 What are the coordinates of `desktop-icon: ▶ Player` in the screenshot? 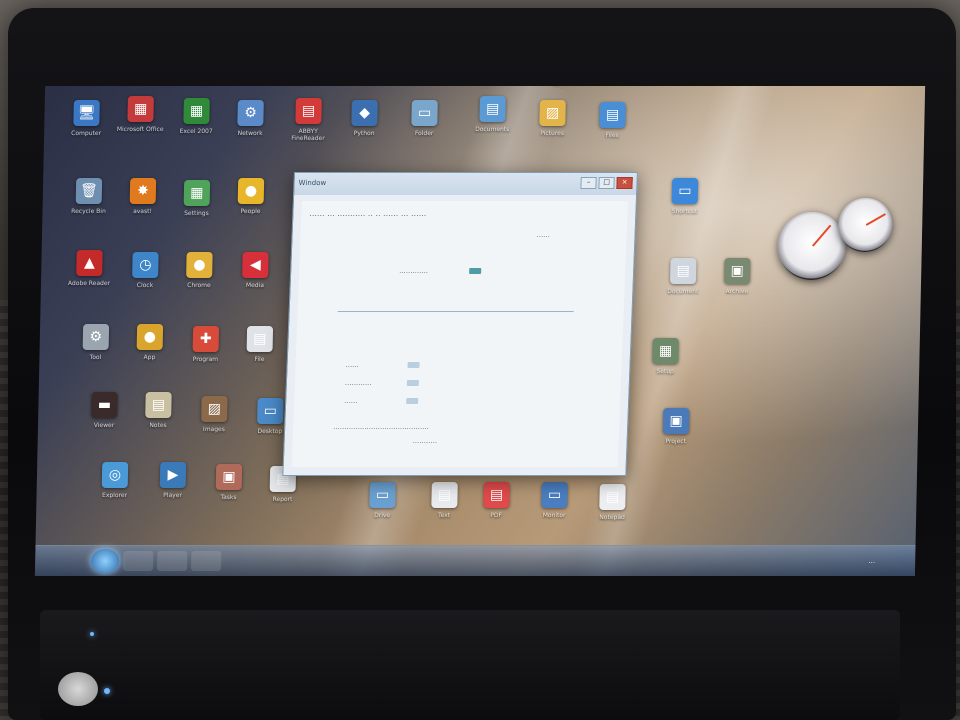 It's located at (172, 493).